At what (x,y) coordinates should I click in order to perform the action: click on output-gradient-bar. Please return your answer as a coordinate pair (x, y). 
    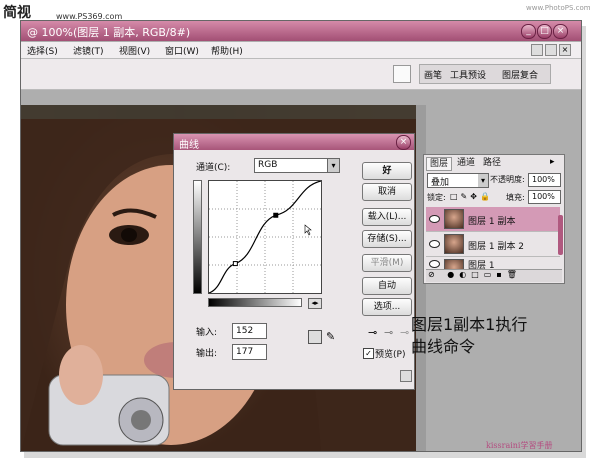
    Looking at the image, I should click on (197, 237).